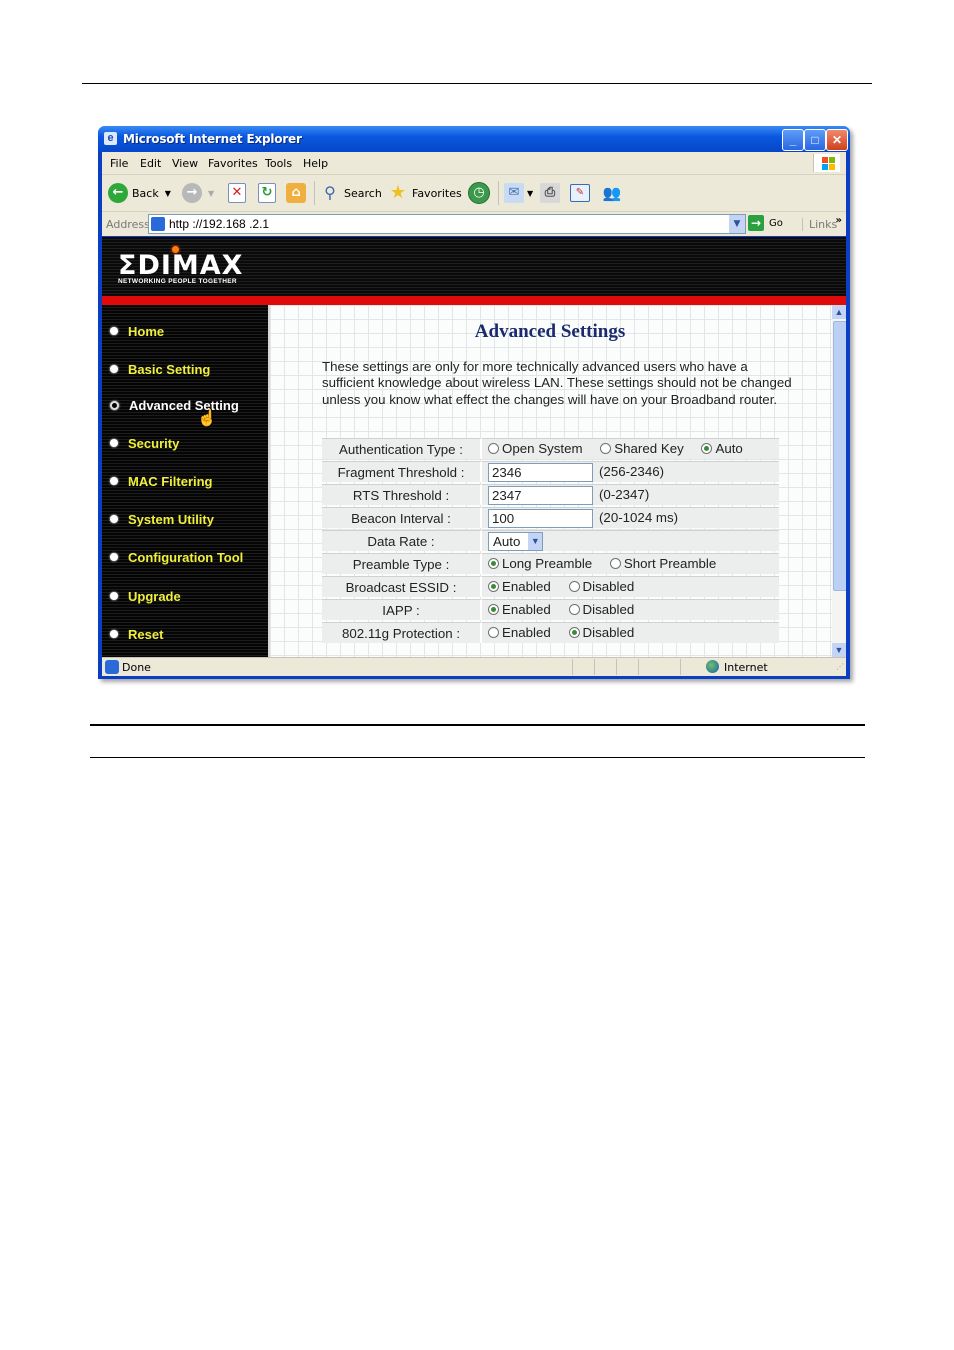  I want to click on data-rate-select: Auto ▼, so click(516, 541).